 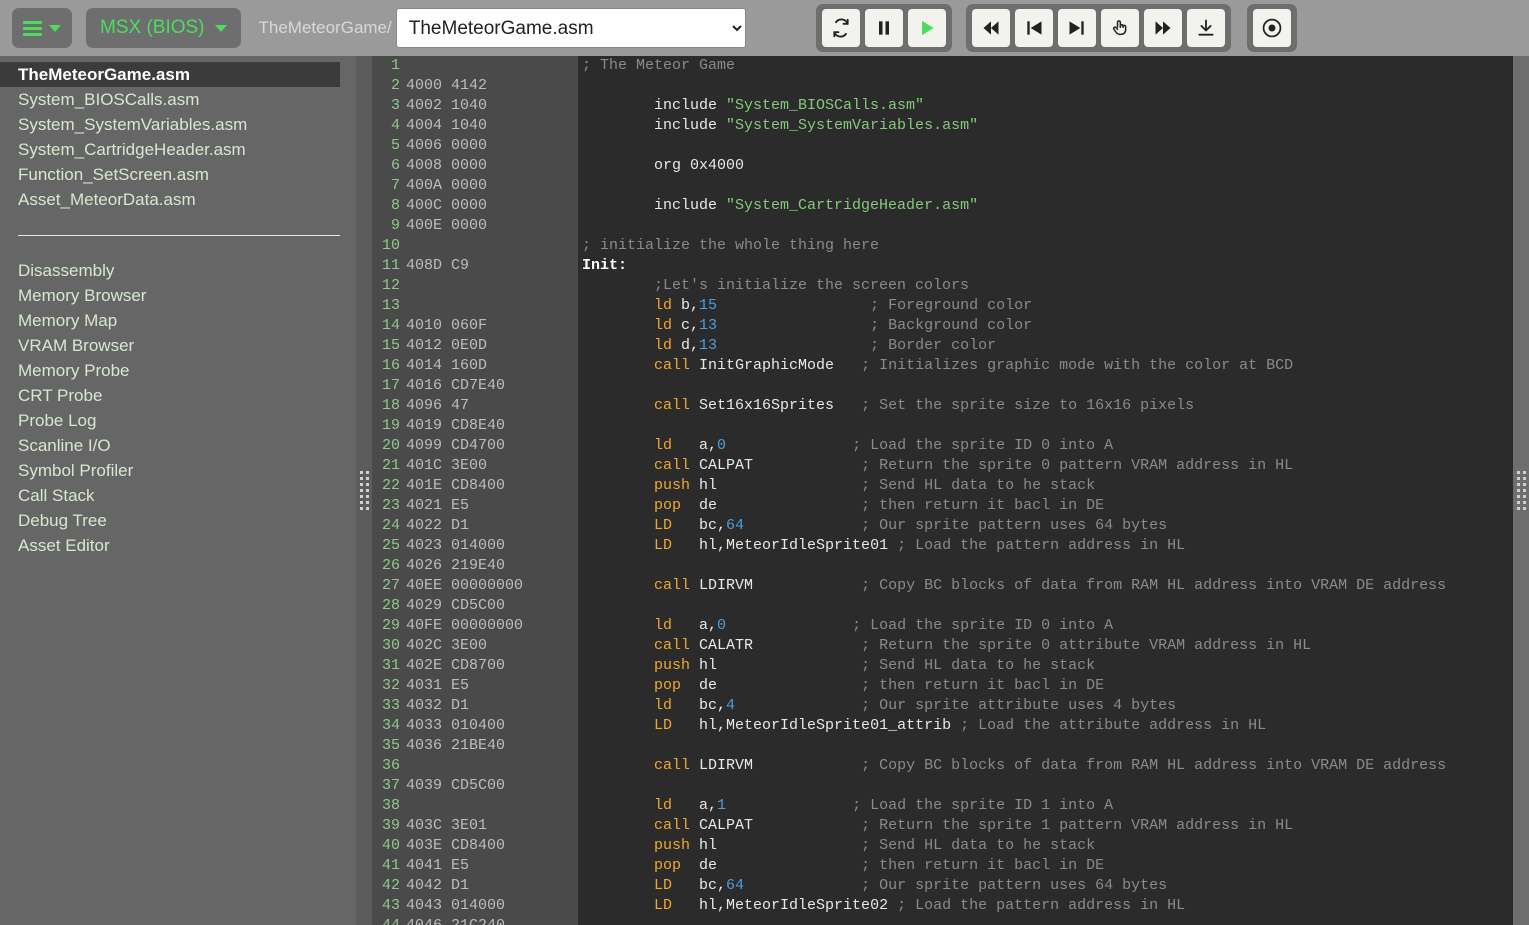 I want to click on pause-button, so click(x=883, y=28).